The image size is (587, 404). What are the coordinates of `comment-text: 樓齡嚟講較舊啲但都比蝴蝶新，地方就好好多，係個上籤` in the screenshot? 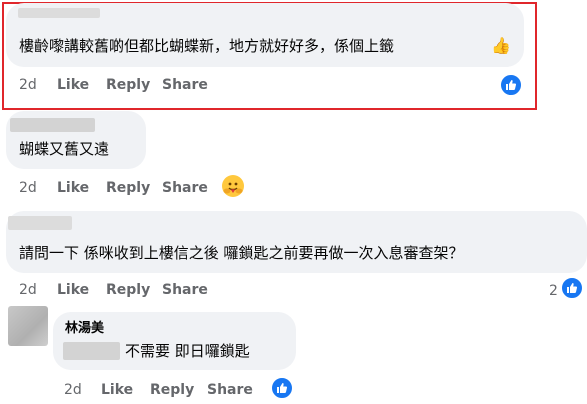 It's located at (207, 46).